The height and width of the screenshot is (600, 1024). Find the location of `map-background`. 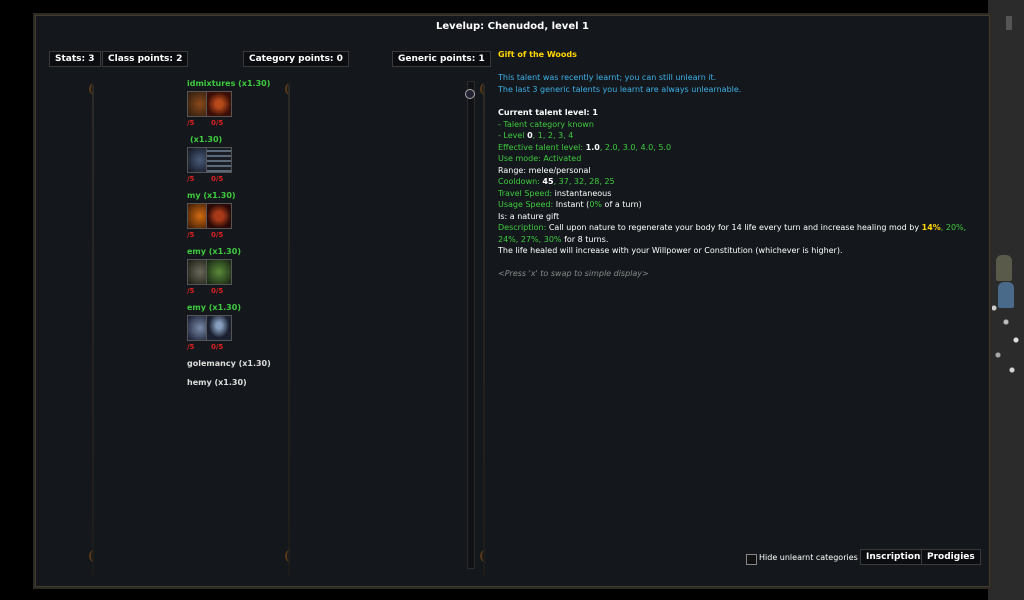

map-background is located at coordinates (1006, 300).